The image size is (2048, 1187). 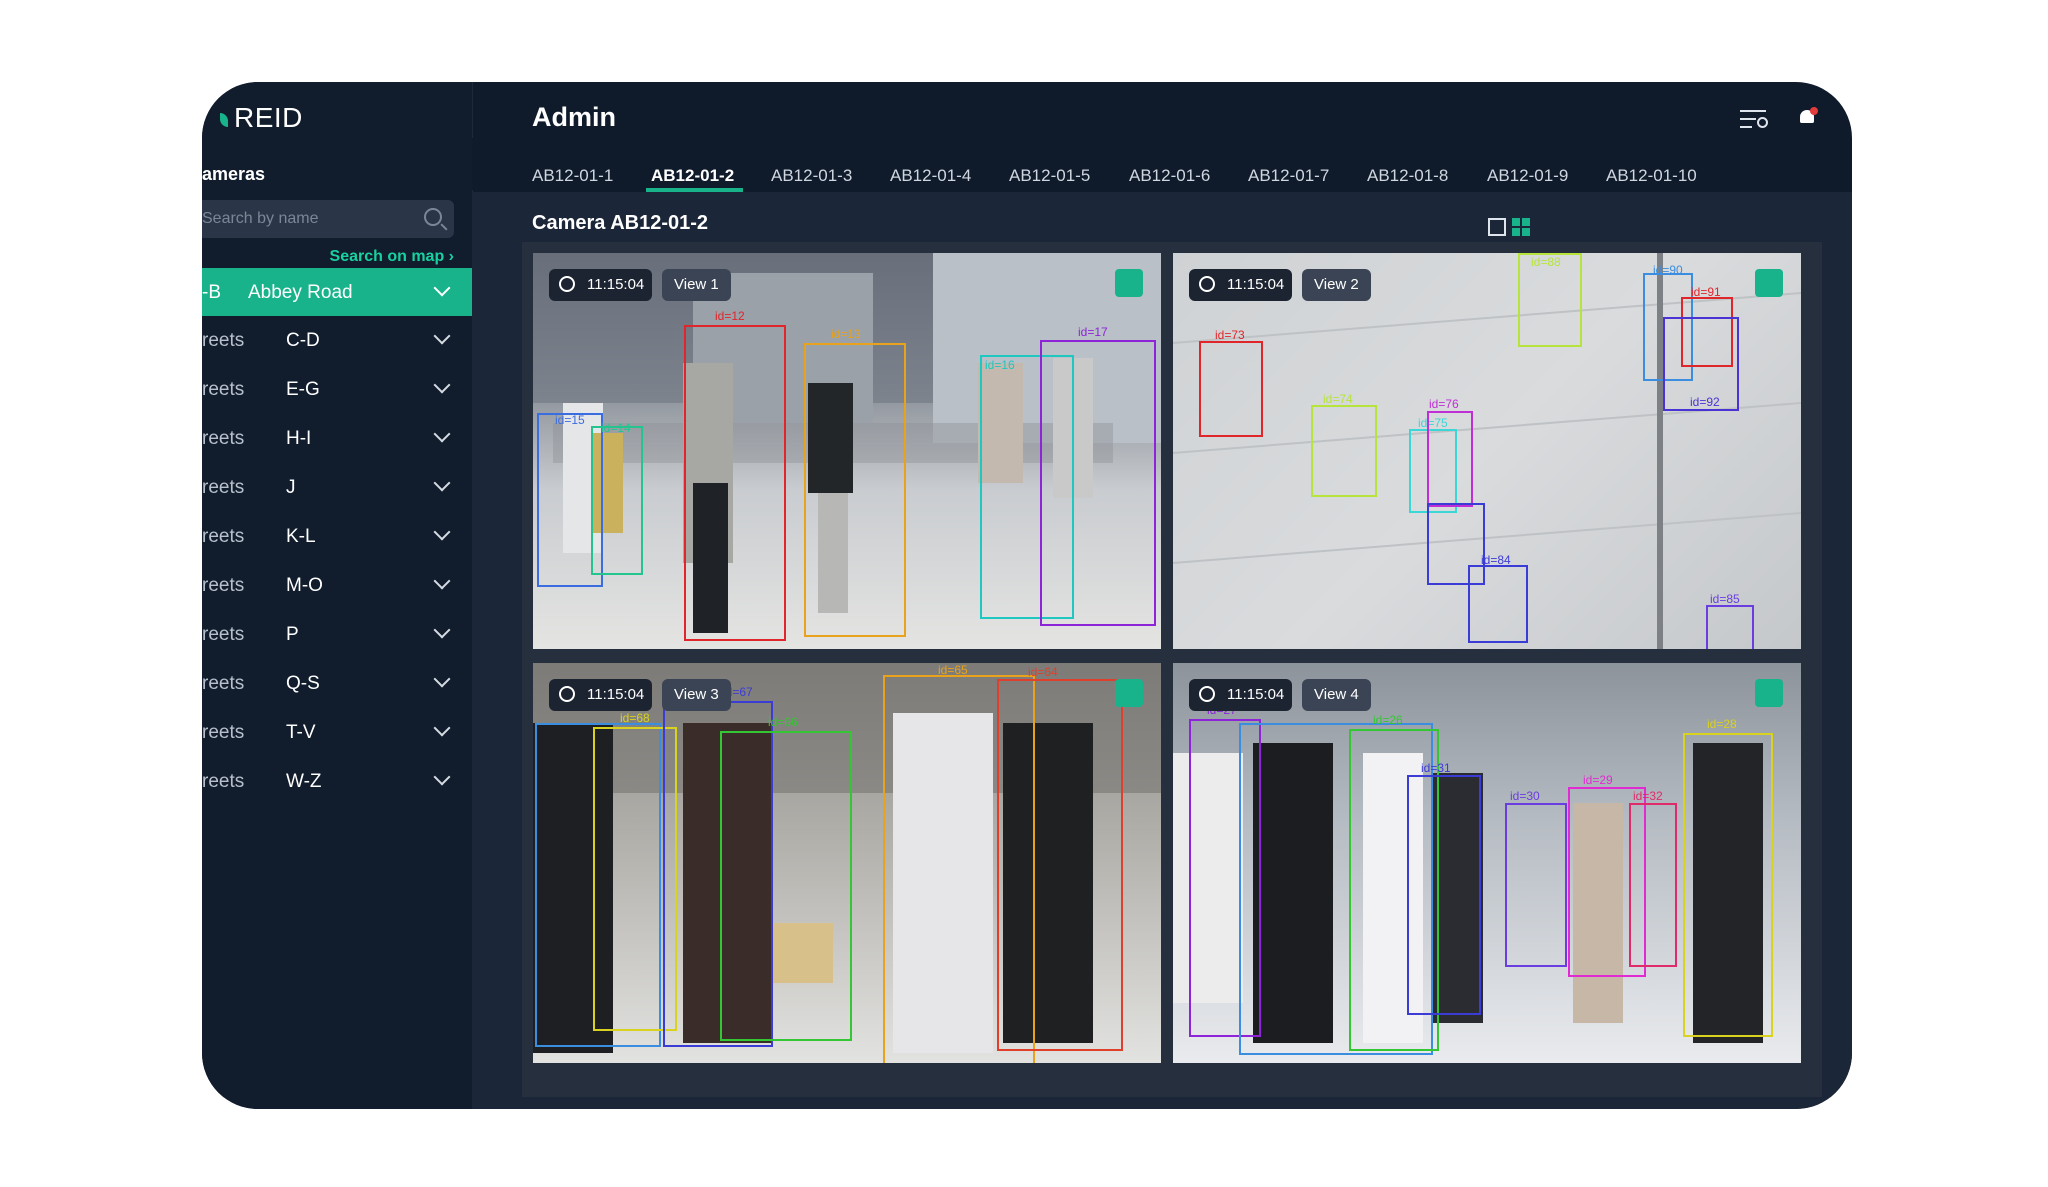 I want to click on tab-ab12-01-5: AB12-01-5, so click(x=1049, y=176).